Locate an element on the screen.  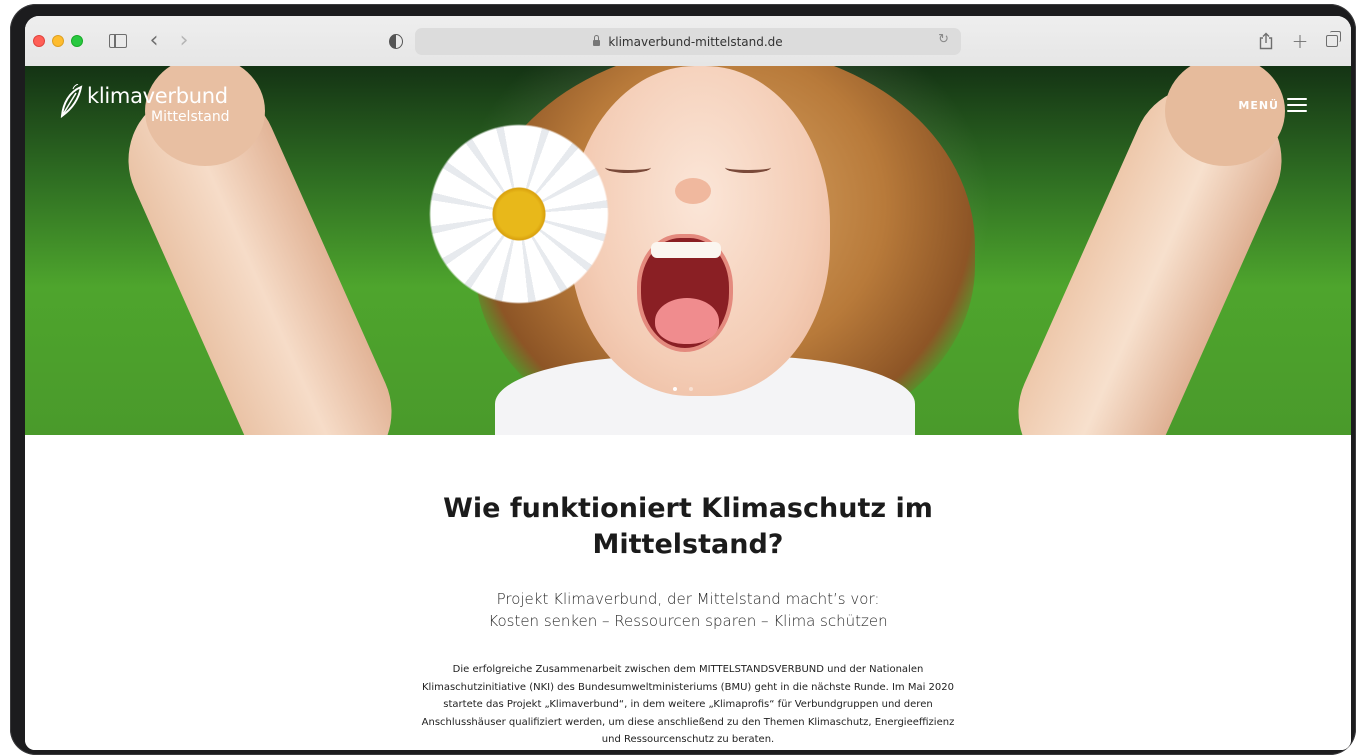
leaf-icon is located at coordinates (71, 101).